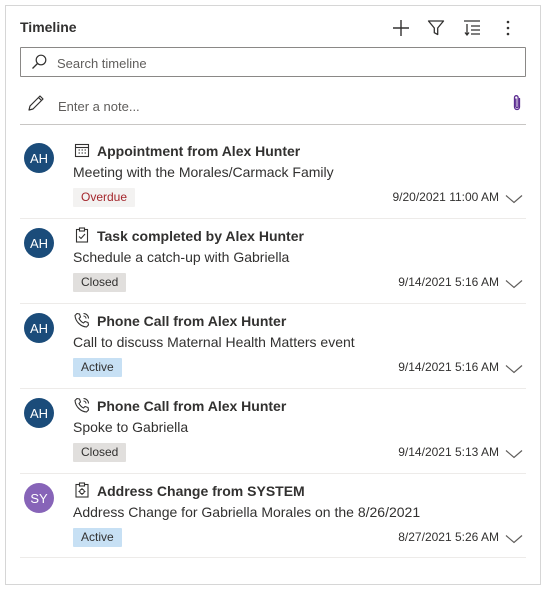  I want to click on add-button, so click(401, 28).